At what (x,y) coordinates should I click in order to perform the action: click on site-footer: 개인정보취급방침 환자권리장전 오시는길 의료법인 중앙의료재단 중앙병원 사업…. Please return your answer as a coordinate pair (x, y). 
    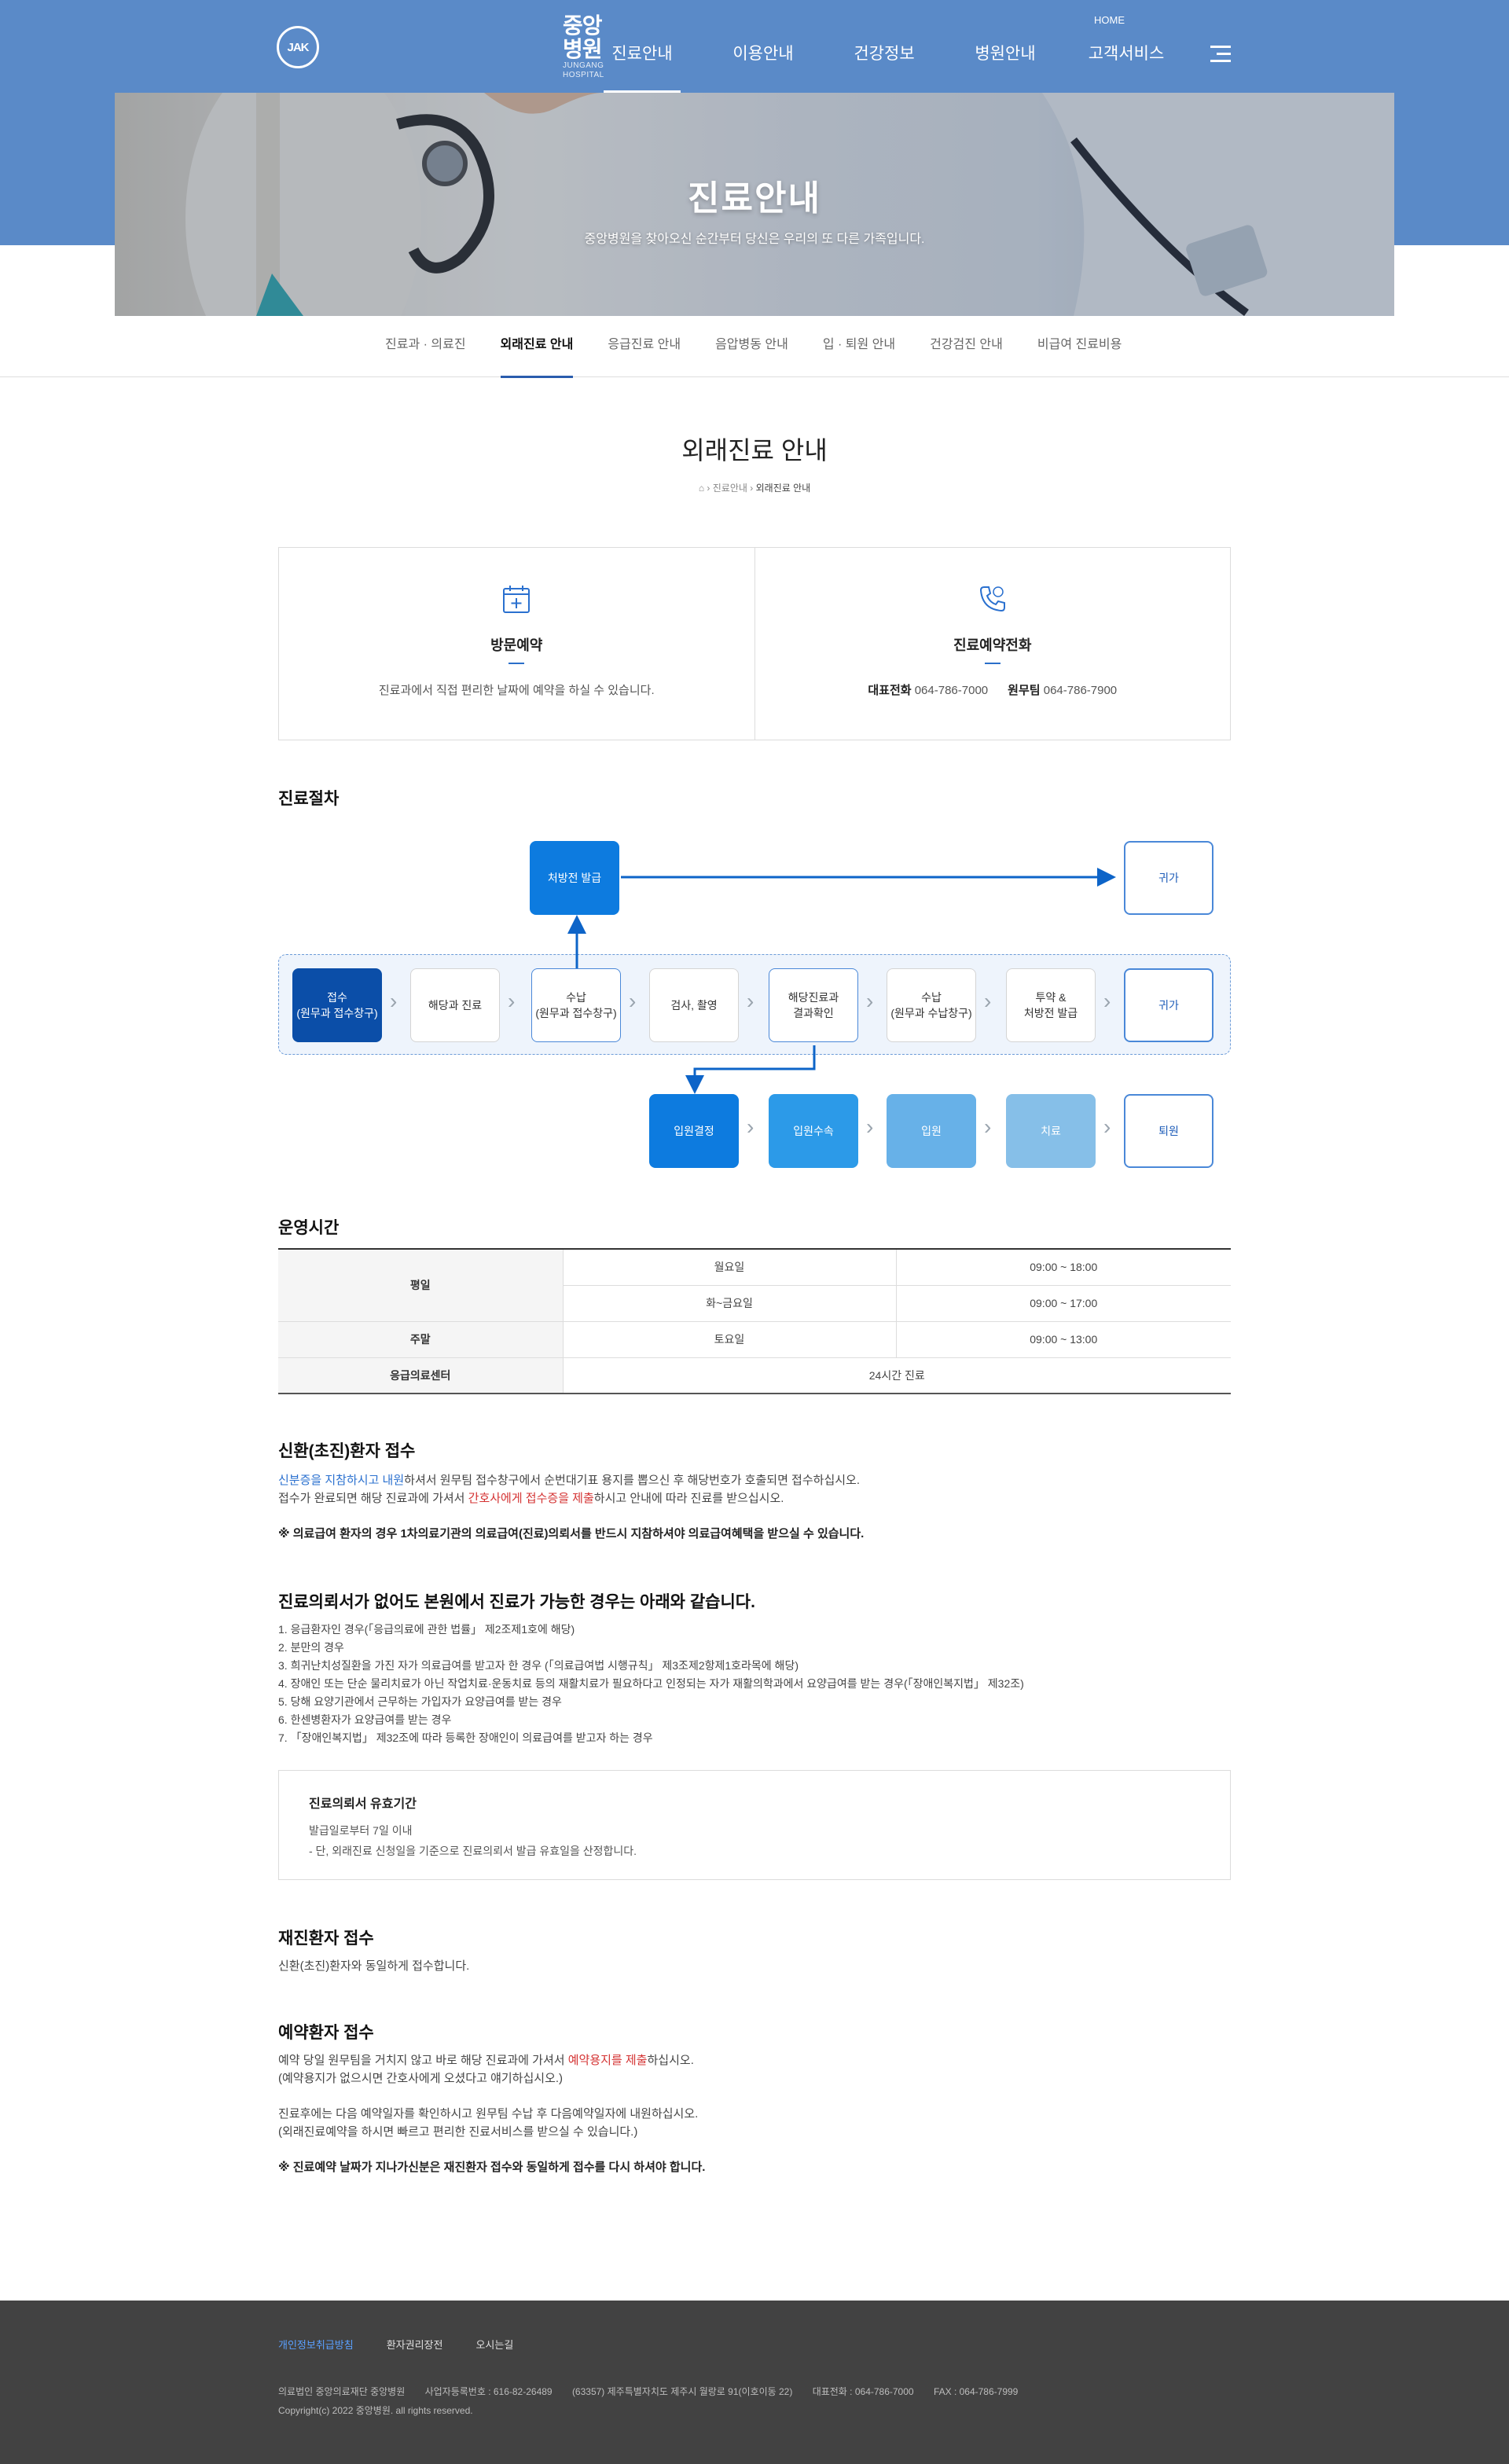
    Looking at the image, I should click on (754, 2382).